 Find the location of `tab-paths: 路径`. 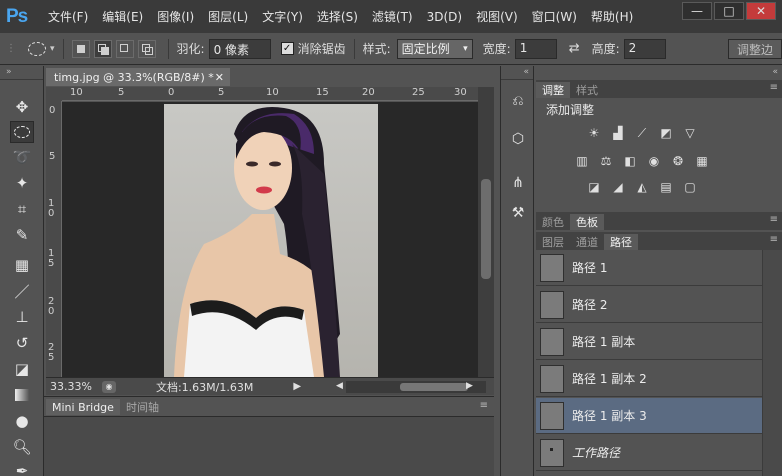

tab-paths: 路径 is located at coordinates (621, 242).